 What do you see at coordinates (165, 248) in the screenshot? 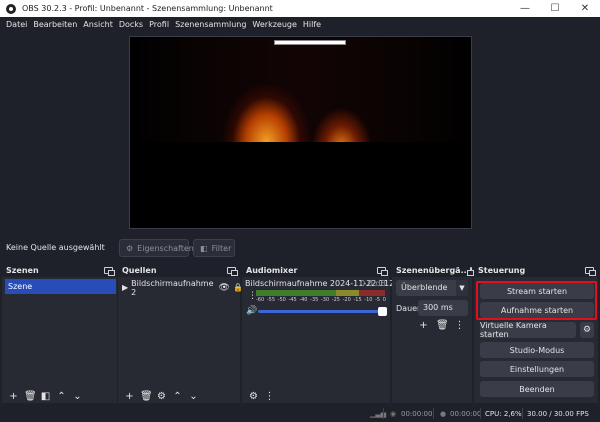
I see `properties-label: Eigenschaften` at bounding box center [165, 248].